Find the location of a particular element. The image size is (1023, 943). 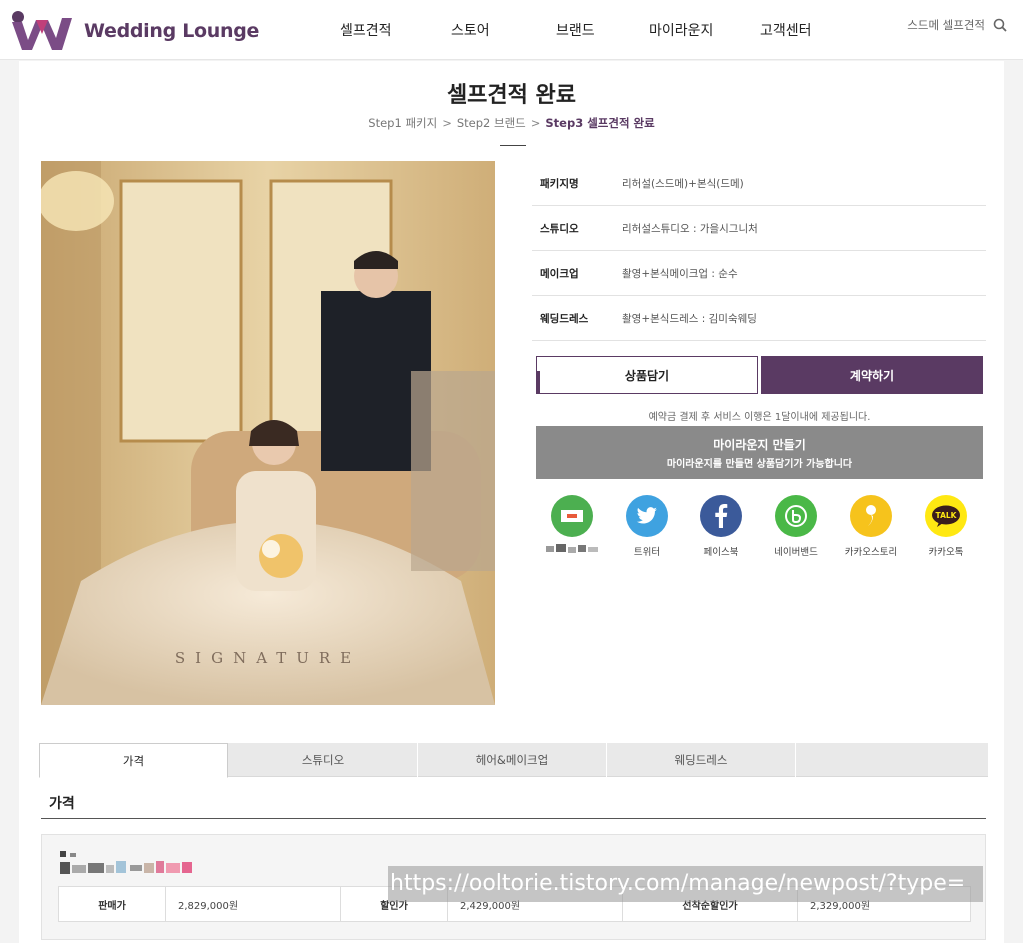

blurred-share-icon is located at coordinates (572, 516).